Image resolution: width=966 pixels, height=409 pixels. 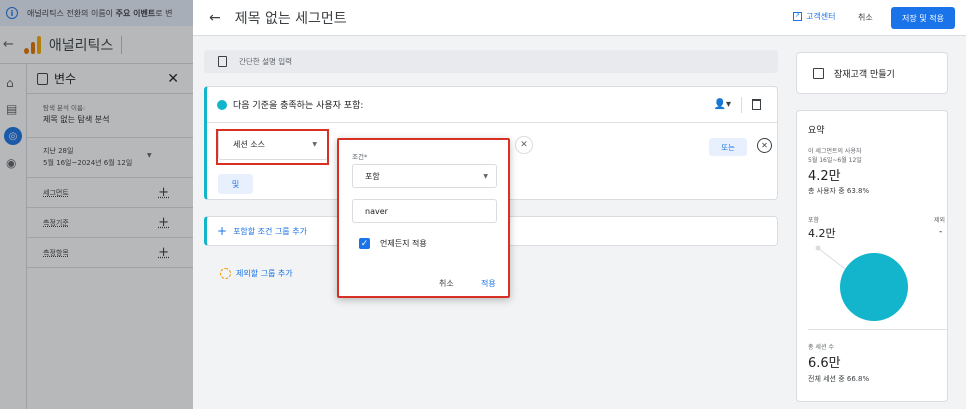 I want to click on summary-divider, so click(x=878, y=329).